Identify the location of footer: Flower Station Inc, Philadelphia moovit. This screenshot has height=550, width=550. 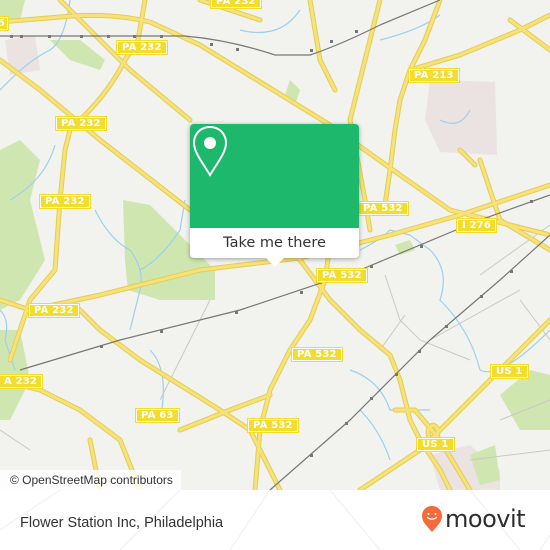
(275, 520).